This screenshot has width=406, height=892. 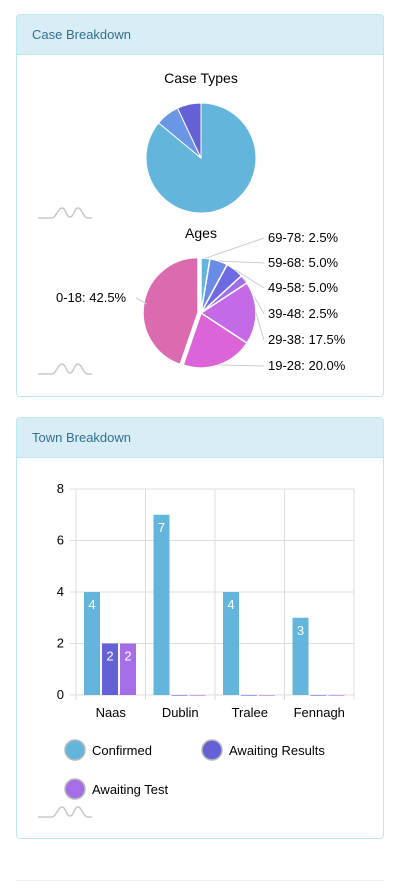 I want to click on y-tick-label: 4, so click(x=60, y=591).